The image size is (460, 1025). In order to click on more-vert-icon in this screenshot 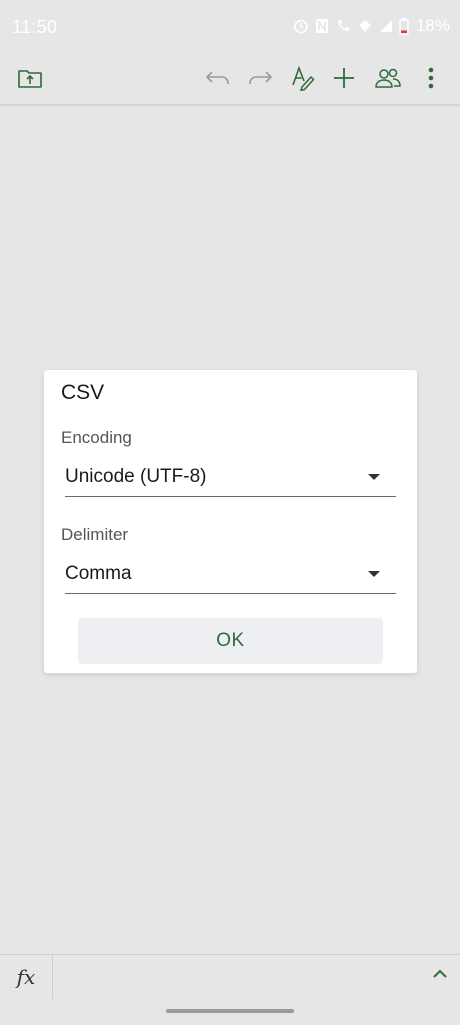, I will do `click(431, 78)`.